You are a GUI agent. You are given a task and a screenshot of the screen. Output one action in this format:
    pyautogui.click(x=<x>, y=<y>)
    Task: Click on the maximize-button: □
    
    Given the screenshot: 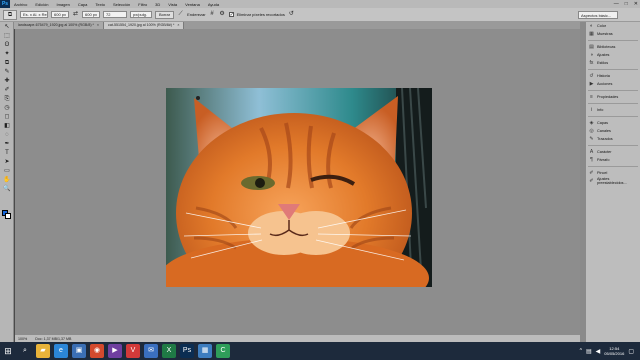 What is the action you would take?
    pyautogui.click(x=626, y=4)
    